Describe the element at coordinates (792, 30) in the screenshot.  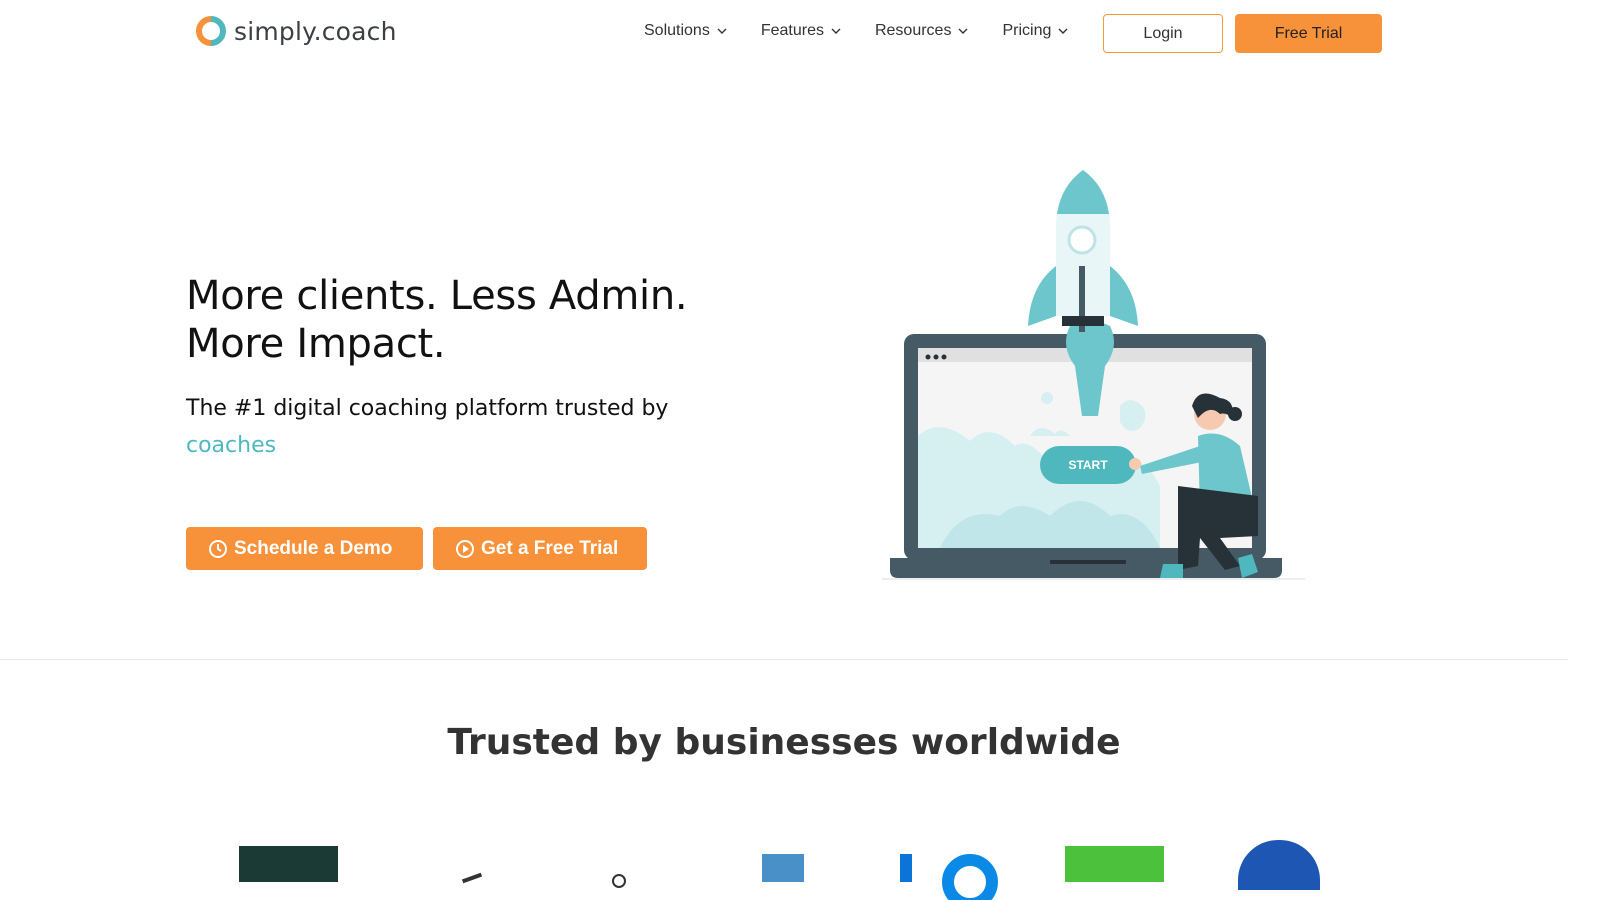
I see `nav-features-label: Features` at that location.